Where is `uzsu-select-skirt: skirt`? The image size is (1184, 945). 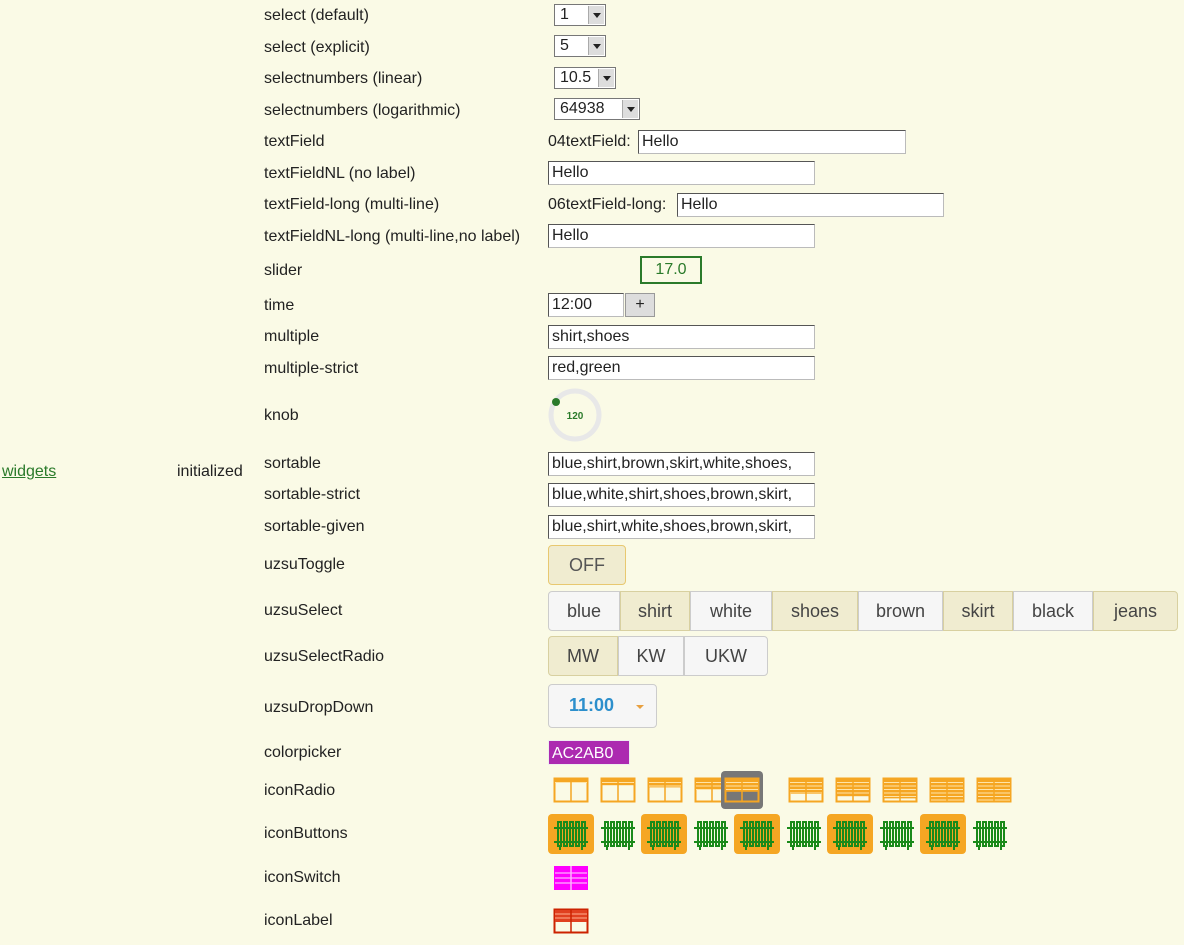
uzsu-select-skirt: skirt is located at coordinates (978, 611).